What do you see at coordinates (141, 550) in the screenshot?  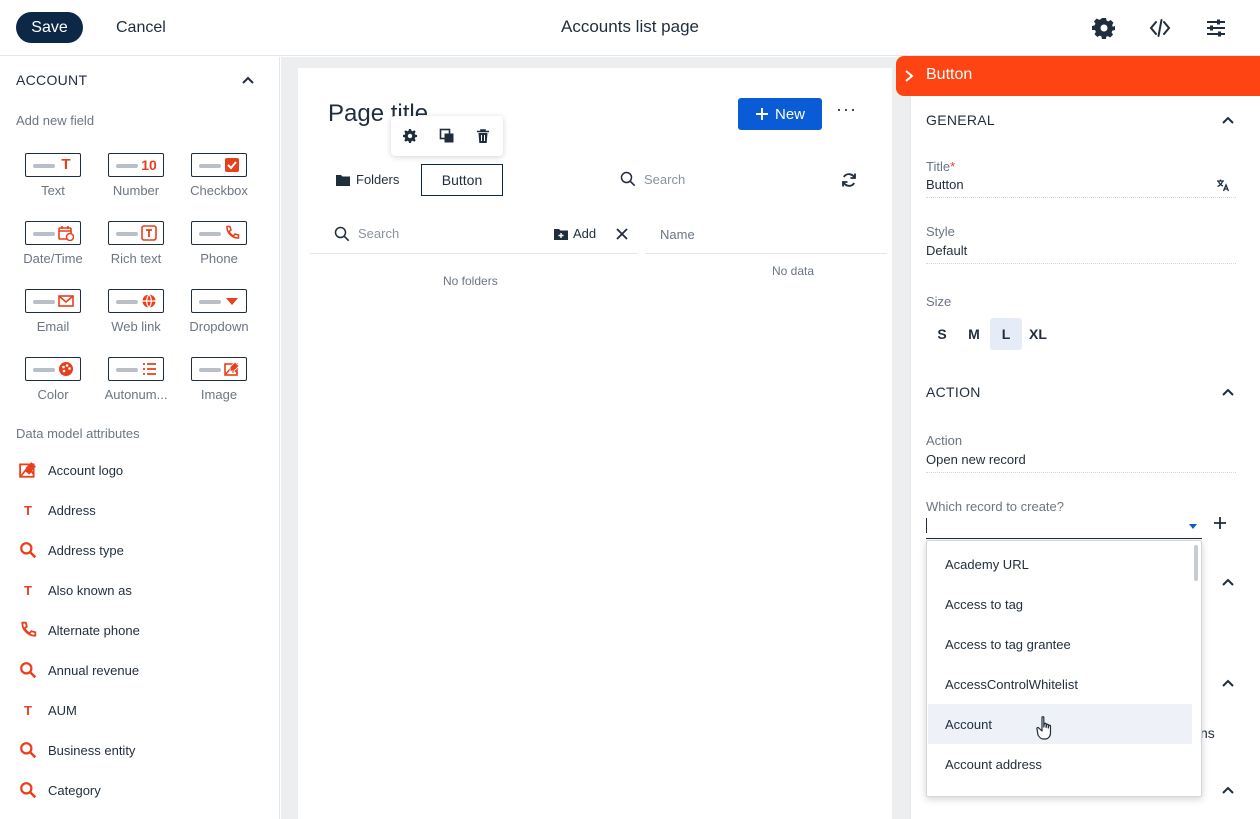 I see `attribute-address-type: Address type` at bounding box center [141, 550].